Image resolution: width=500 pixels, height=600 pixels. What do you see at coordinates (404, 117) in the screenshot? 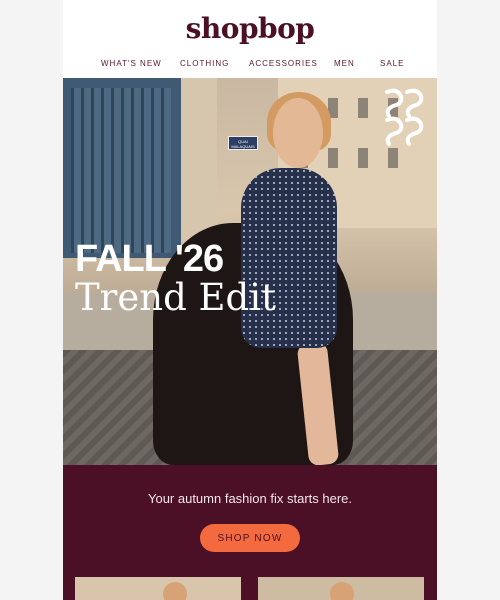
I see `shopbop-monogram-icon` at bounding box center [404, 117].